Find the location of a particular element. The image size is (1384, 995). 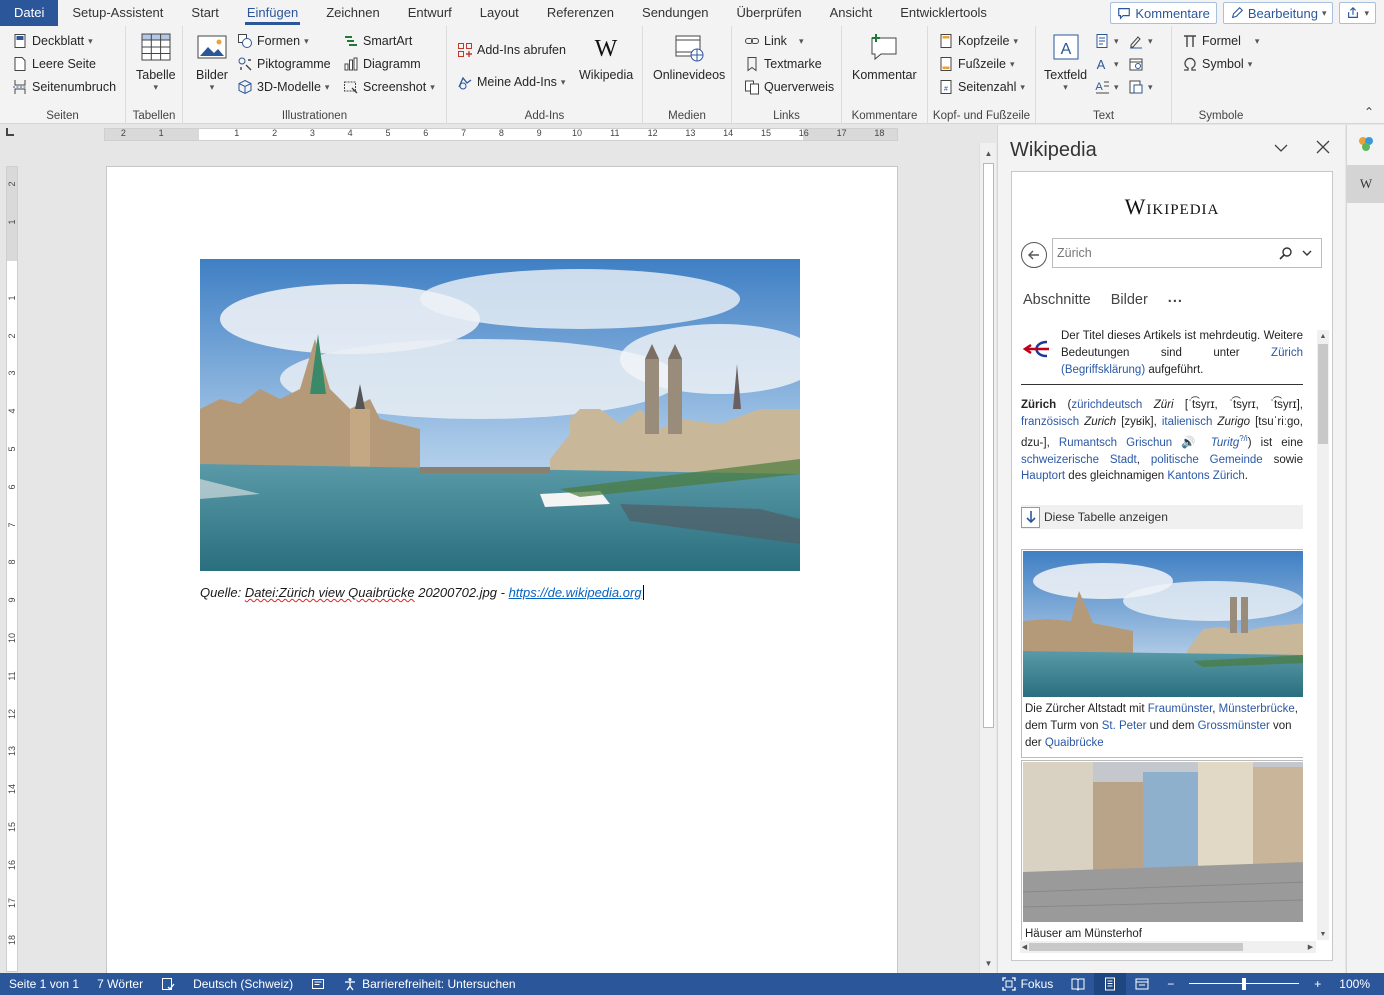

wikipedia-scroll-thumb is located at coordinates (1323, 394).